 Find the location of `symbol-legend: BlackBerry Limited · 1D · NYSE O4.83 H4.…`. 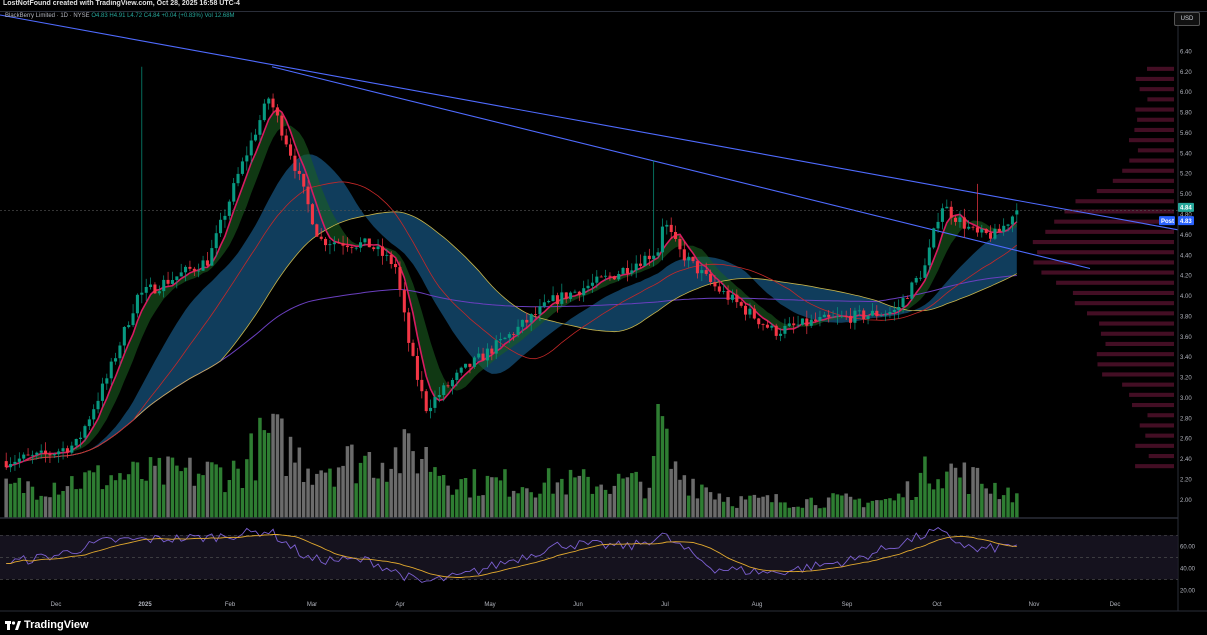

symbol-legend: BlackBerry Limited · 1D · NYSE O4.83 H4.… is located at coordinates (120, 16).